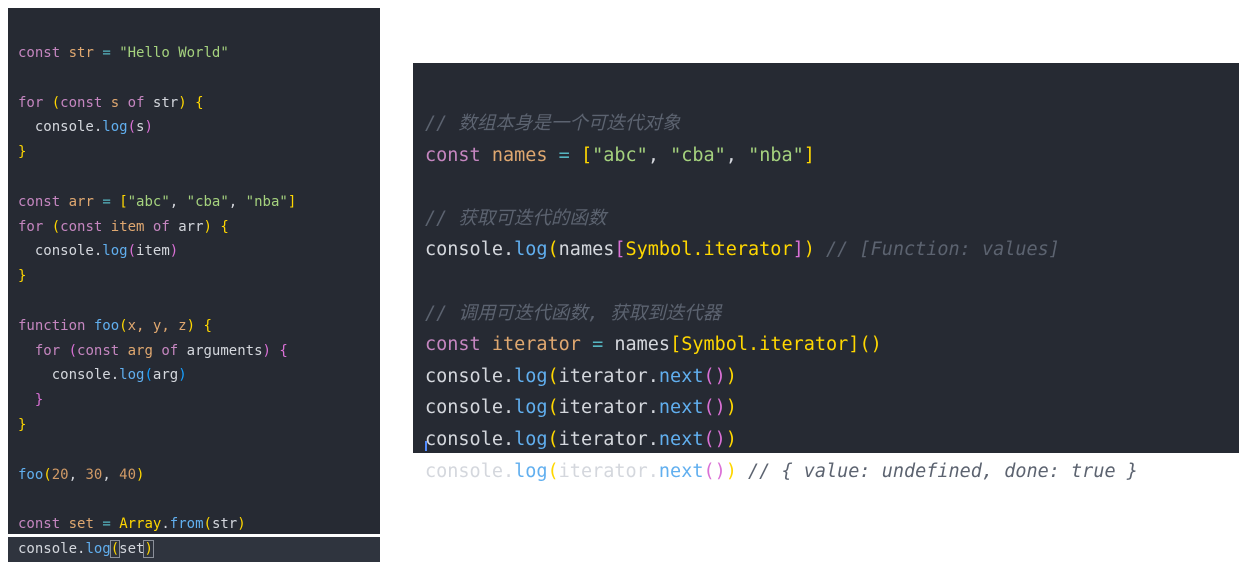 The width and height of the screenshot is (1248, 578). Describe the element at coordinates (224, 524) in the screenshot. I see `code-token: str` at that location.